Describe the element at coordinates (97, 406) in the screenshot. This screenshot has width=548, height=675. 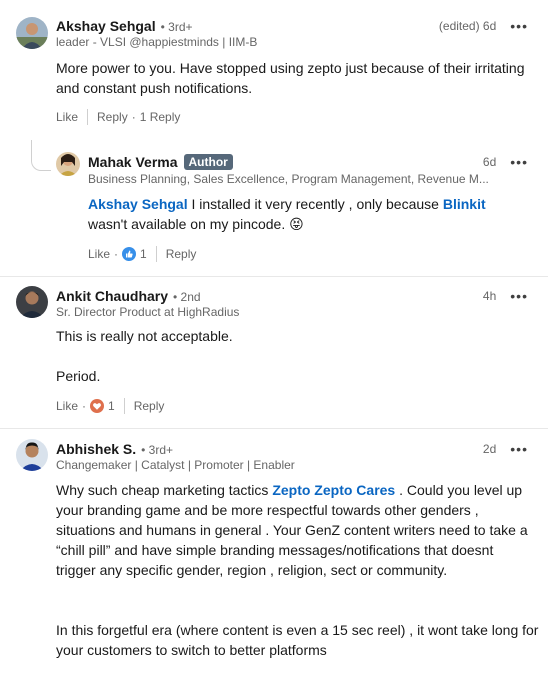
I see `love-reaction-icon` at that location.